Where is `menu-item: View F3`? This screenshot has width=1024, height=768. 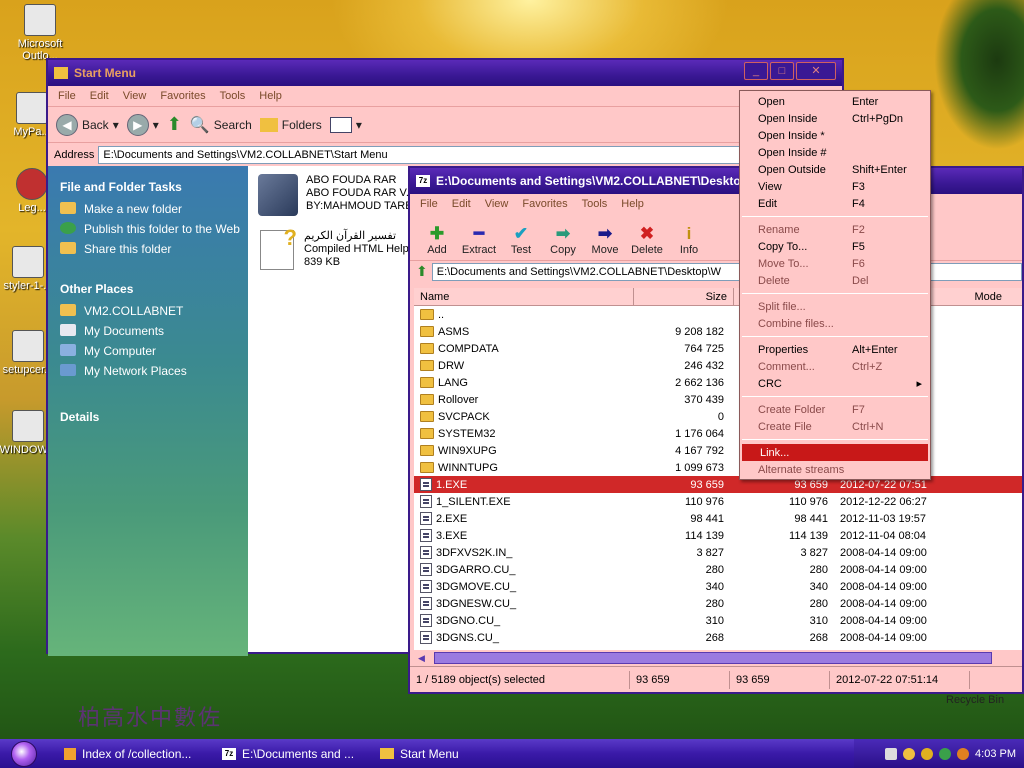
menu-item: View F3 is located at coordinates (835, 186).